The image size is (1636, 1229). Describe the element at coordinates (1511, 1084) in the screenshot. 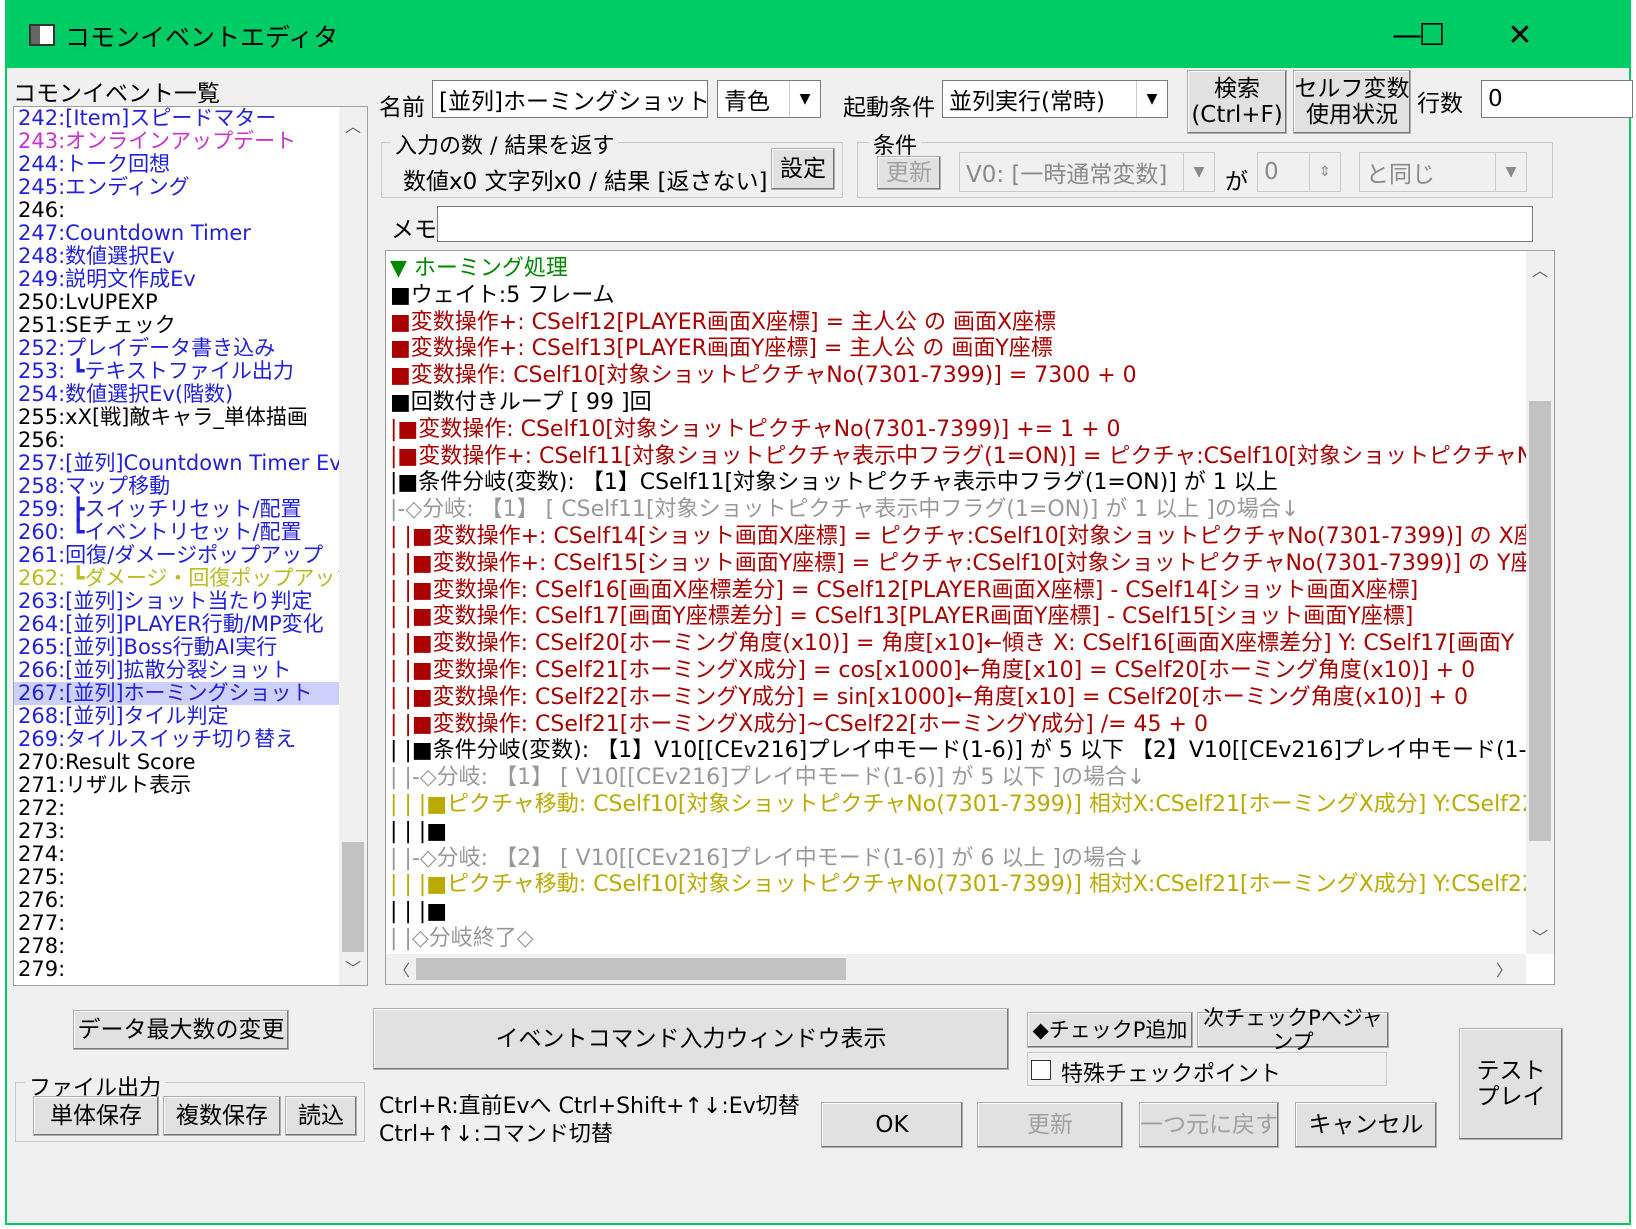

I see `test-play-button: テスト プレイ` at that location.